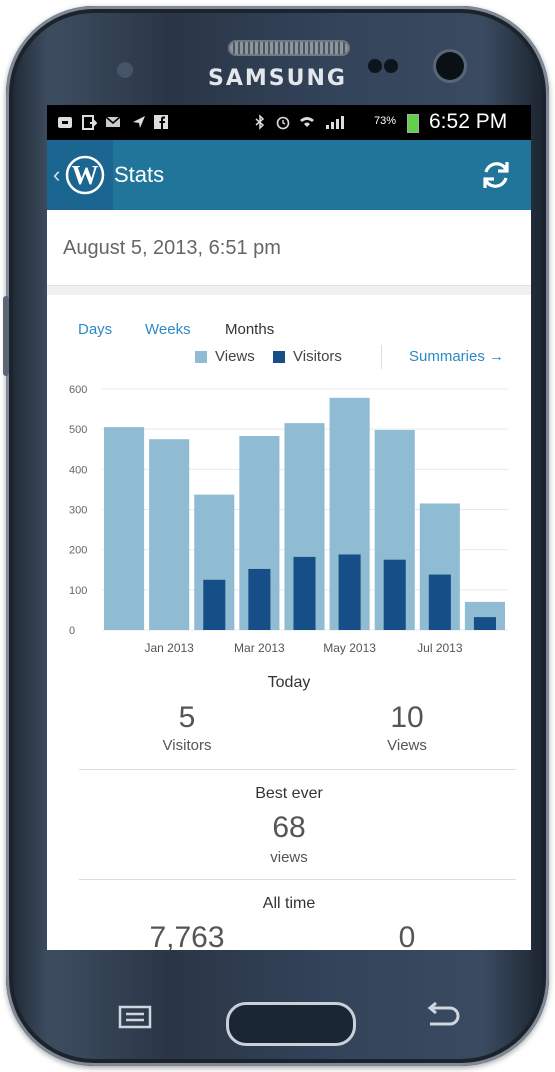 The image size is (555, 1072). What do you see at coordinates (289, 48) in the screenshot?
I see `earpiece-speaker` at bounding box center [289, 48].